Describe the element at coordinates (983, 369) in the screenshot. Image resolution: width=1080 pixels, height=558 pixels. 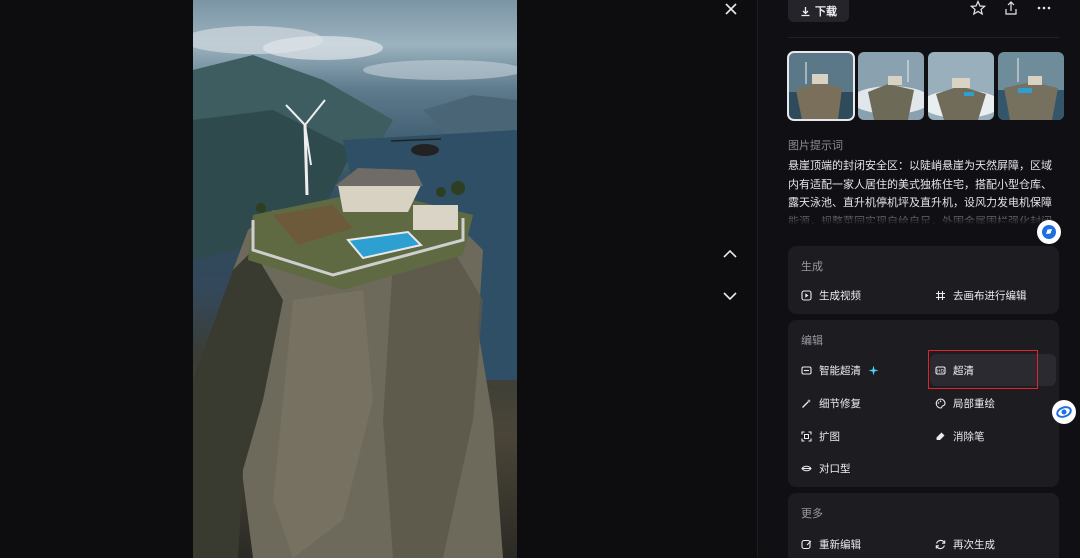
I see `red-annotation-box` at that location.